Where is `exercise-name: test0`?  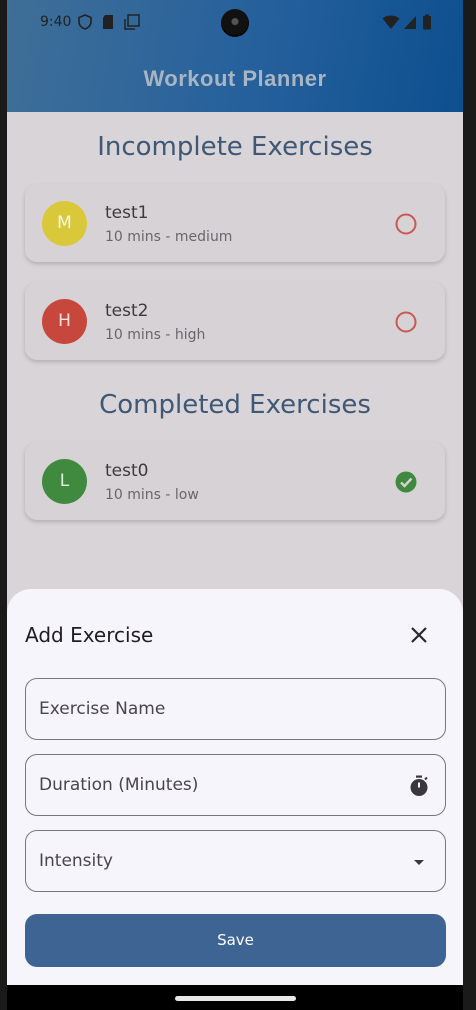
exercise-name: test0 is located at coordinates (127, 471).